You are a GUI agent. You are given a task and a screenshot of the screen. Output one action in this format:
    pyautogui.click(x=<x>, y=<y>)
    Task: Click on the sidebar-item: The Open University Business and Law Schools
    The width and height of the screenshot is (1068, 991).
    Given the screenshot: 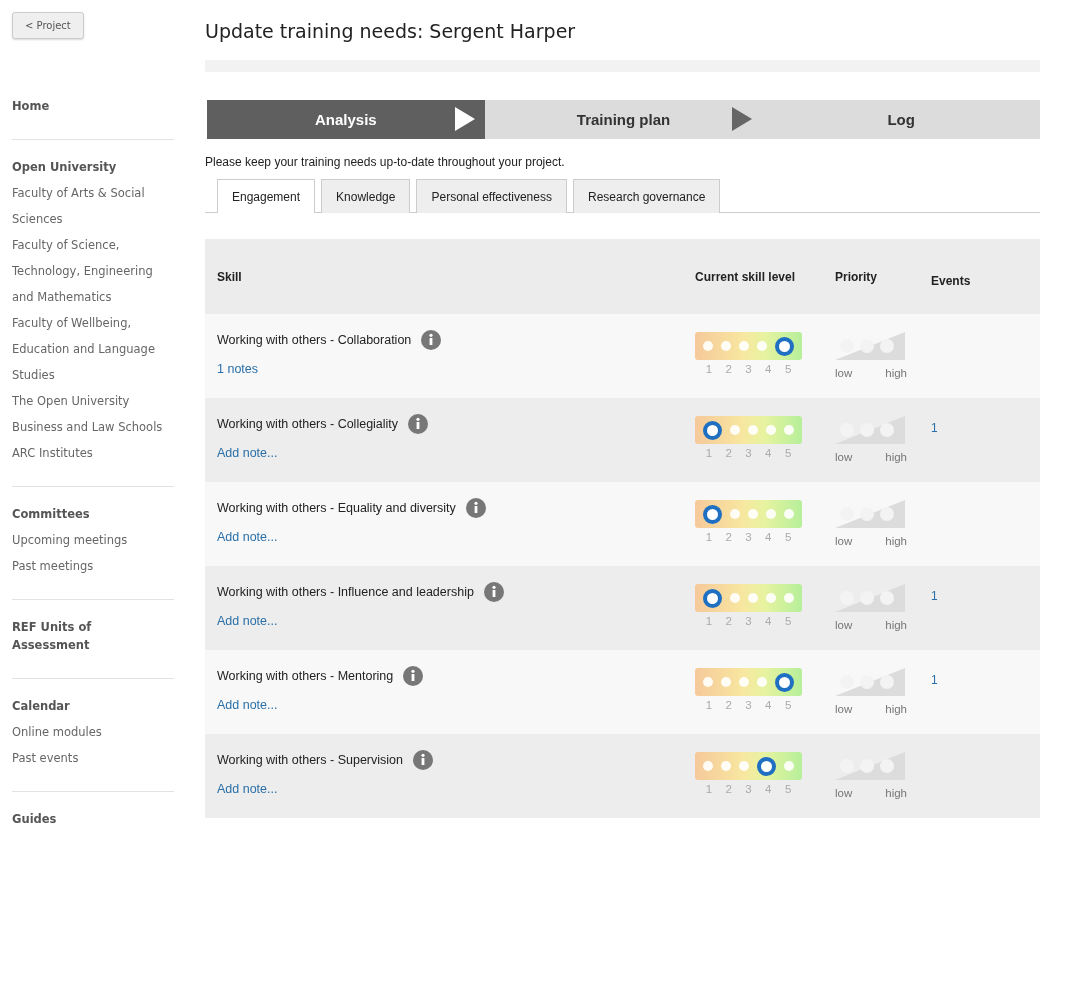 What is the action you would take?
    pyautogui.click(x=93, y=414)
    